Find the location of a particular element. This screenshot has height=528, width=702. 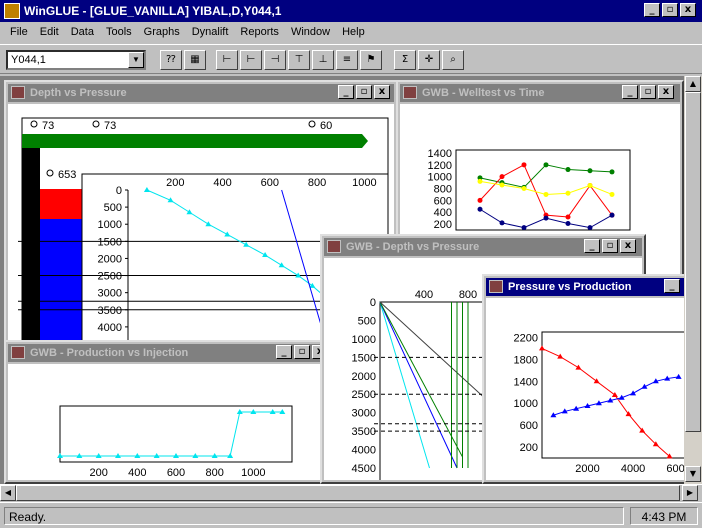

arrow-up-icon: ▲ is located at coordinates (693, 83).